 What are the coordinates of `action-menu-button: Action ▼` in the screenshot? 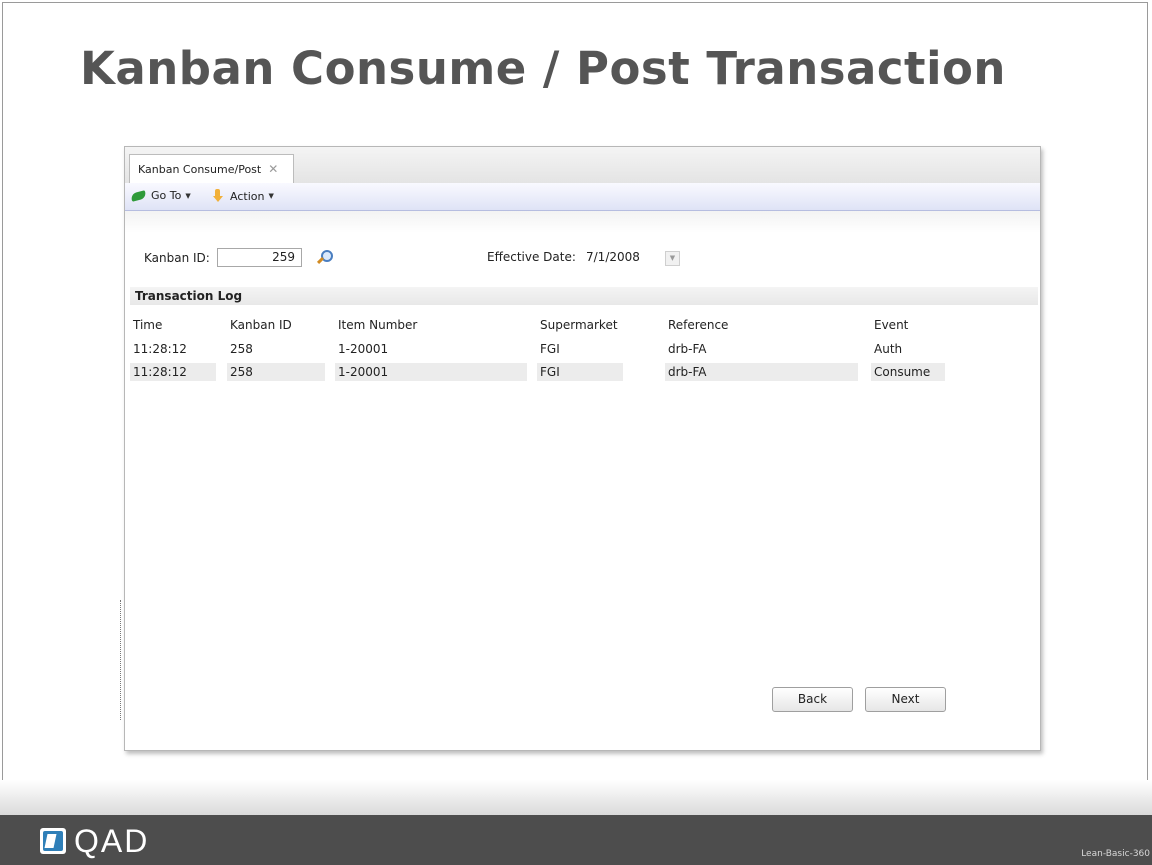 It's located at (243, 196).